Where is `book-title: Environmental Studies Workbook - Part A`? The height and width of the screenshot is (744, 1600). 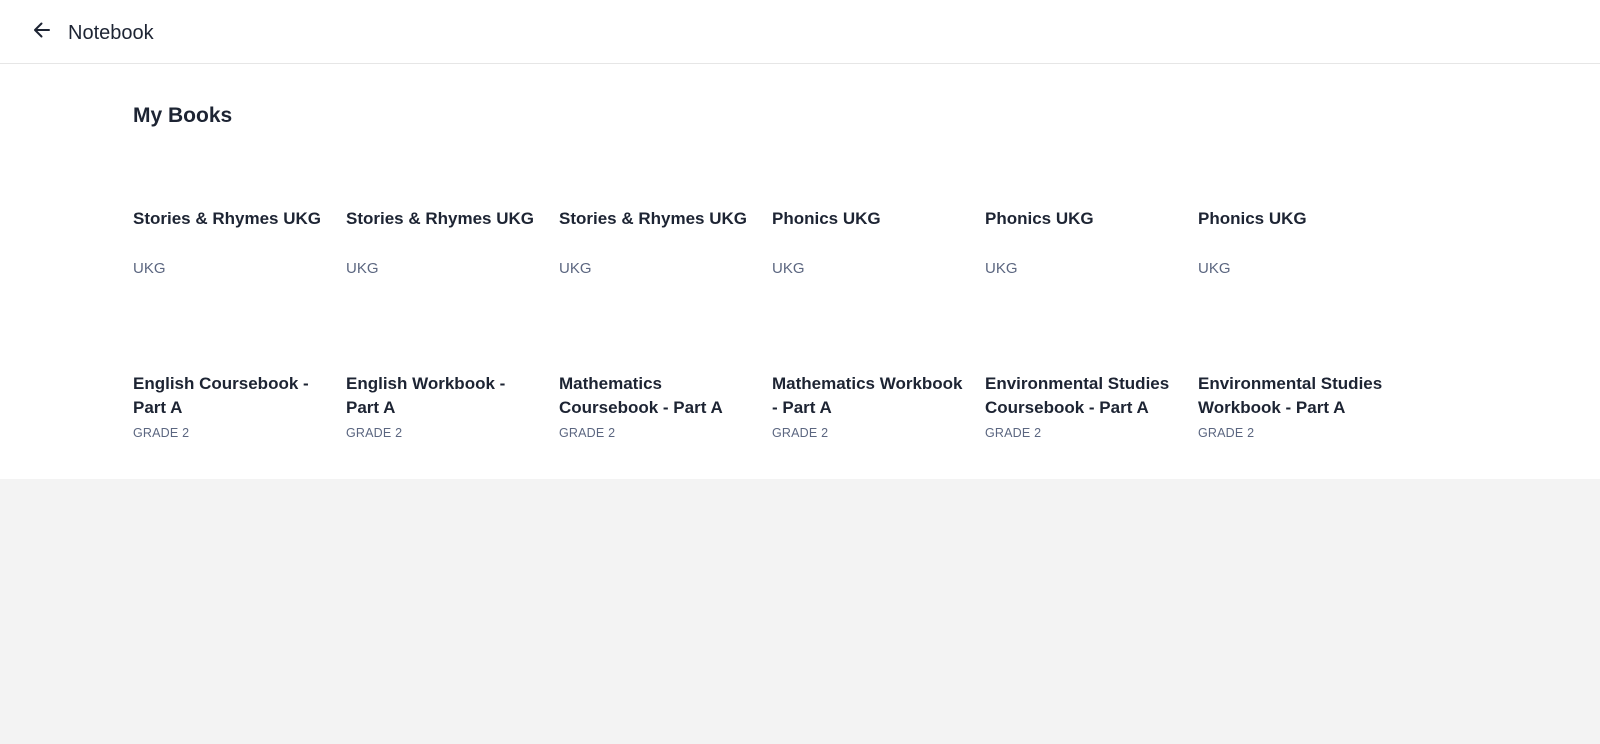 book-title: Environmental Studies Workbook - Part A is located at coordinates (1290, 395).